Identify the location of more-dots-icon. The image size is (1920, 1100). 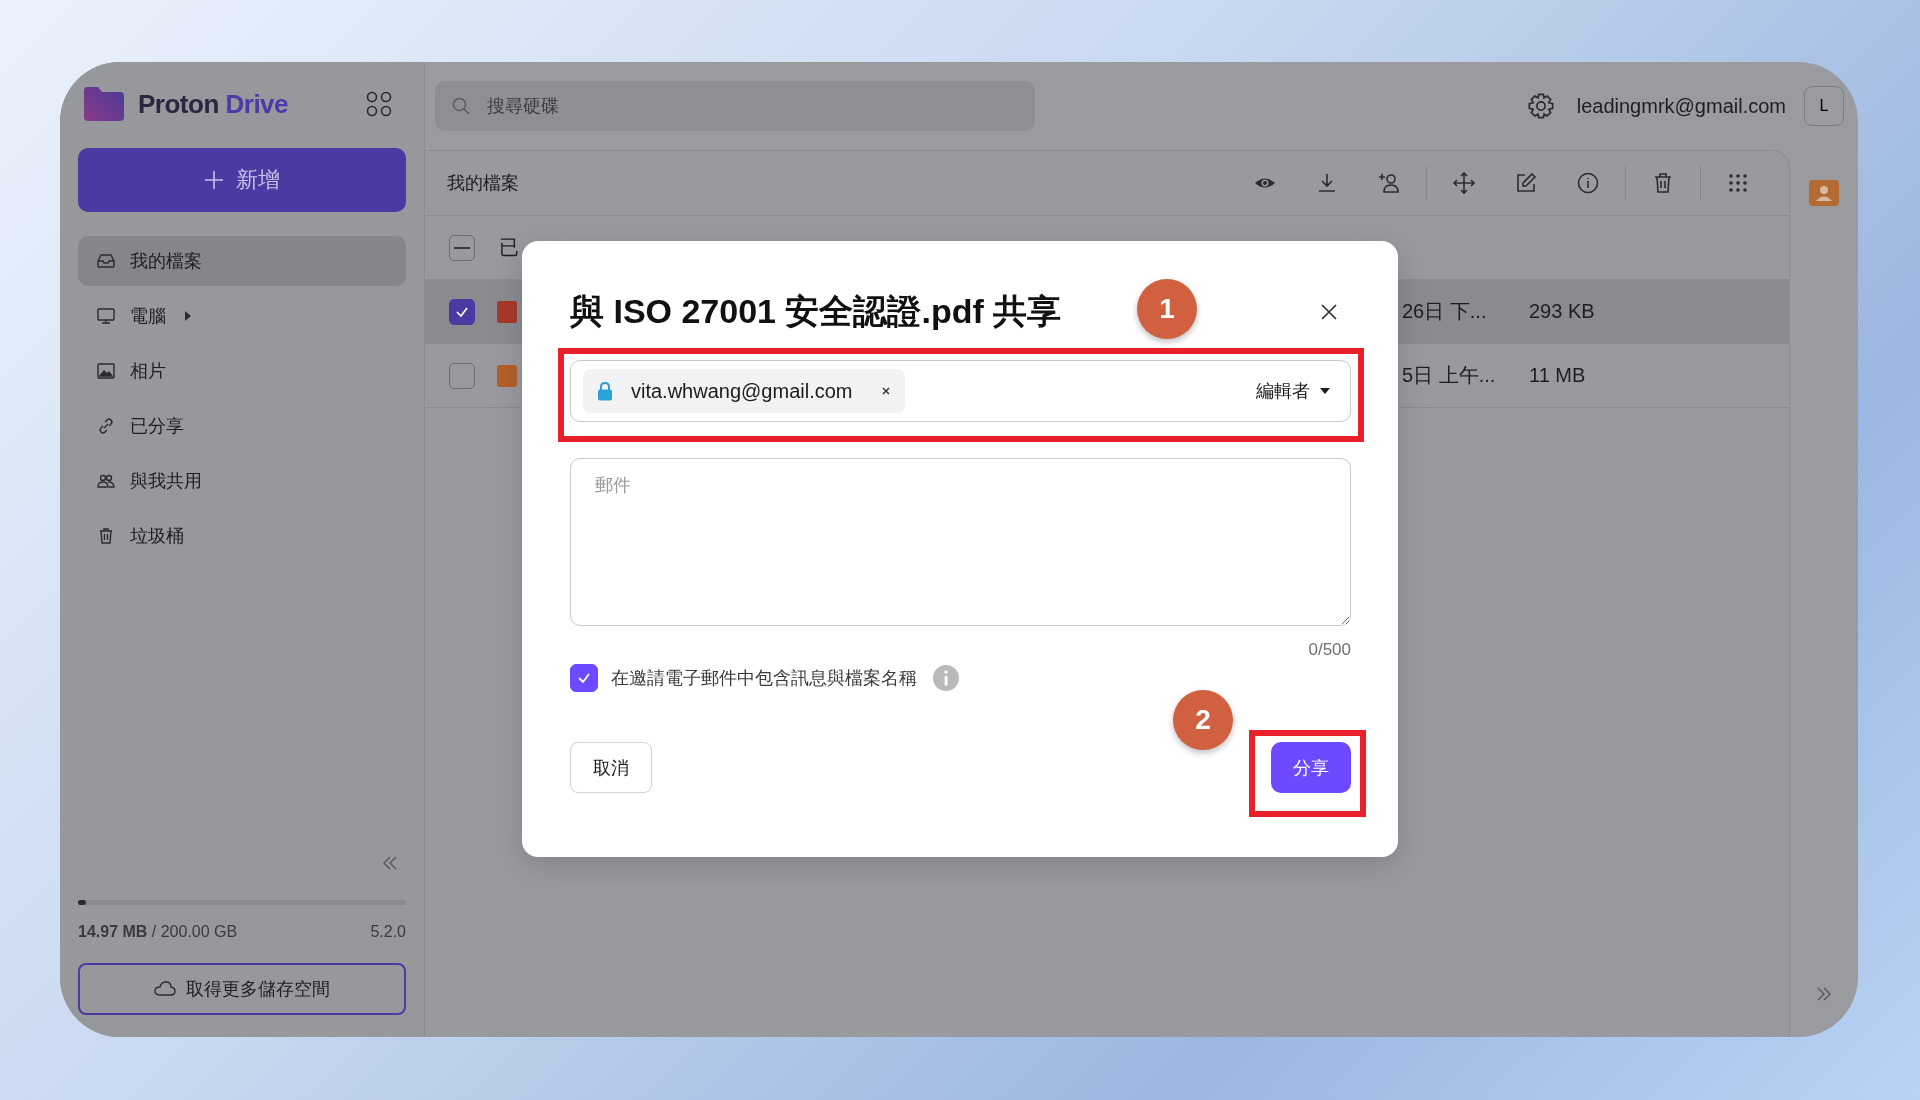
(1738, 183).